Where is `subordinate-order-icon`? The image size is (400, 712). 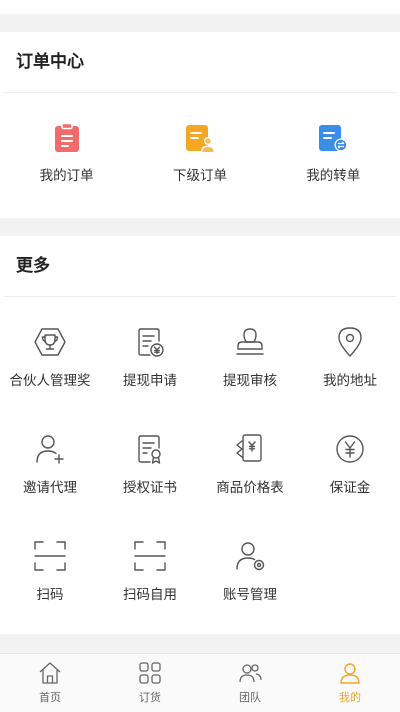 subordinate-order-icon is located at coordinates (200, 138).